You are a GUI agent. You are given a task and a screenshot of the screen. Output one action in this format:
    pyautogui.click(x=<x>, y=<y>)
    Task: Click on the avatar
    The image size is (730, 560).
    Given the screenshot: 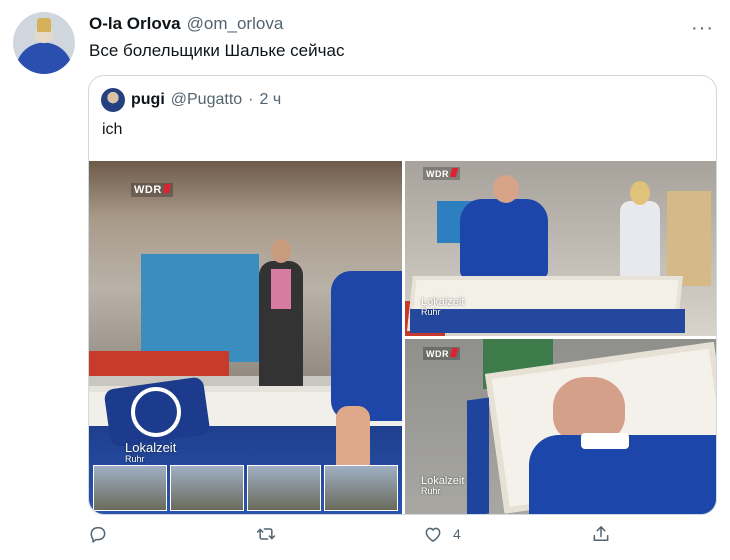 What is the action you would take?
    pyautogui.click(x=44, y=43)
    